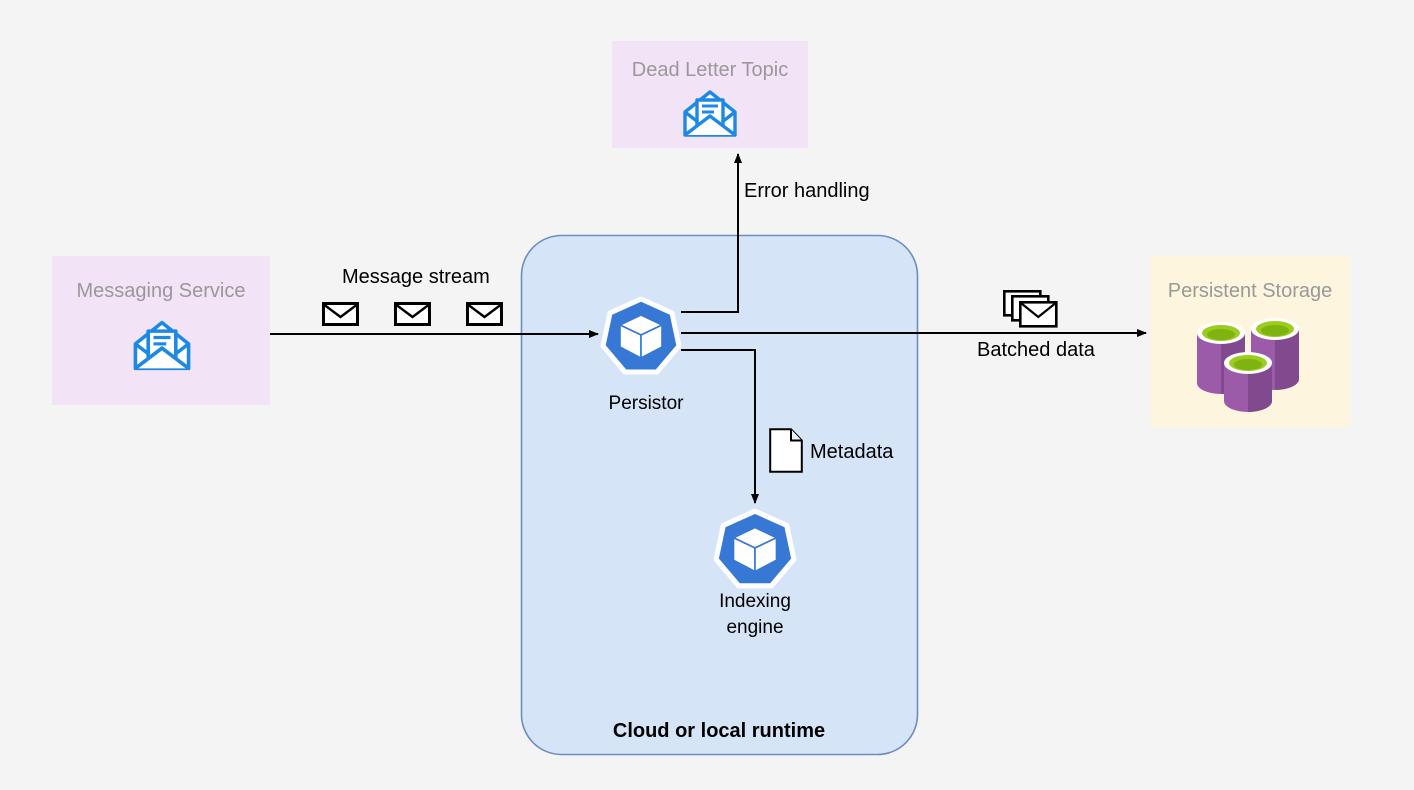 This screenshot has width=1414, height=790. Describe the element at coordinates (755, 601) in the screenshot. I see `indexing-engine-label-line1: Indexing` at that location.